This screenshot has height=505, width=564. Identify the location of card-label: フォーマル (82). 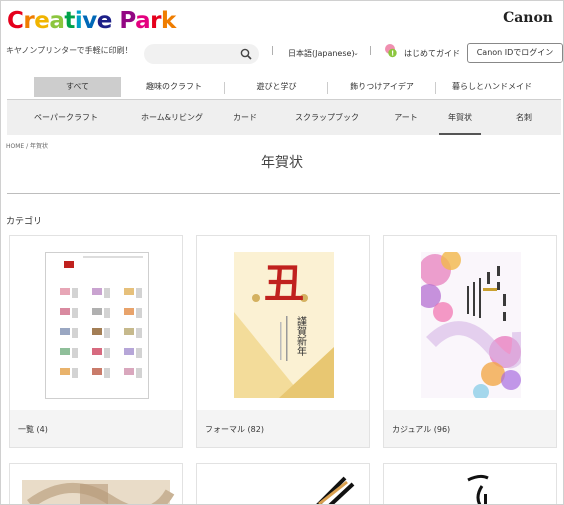
(234, 429).